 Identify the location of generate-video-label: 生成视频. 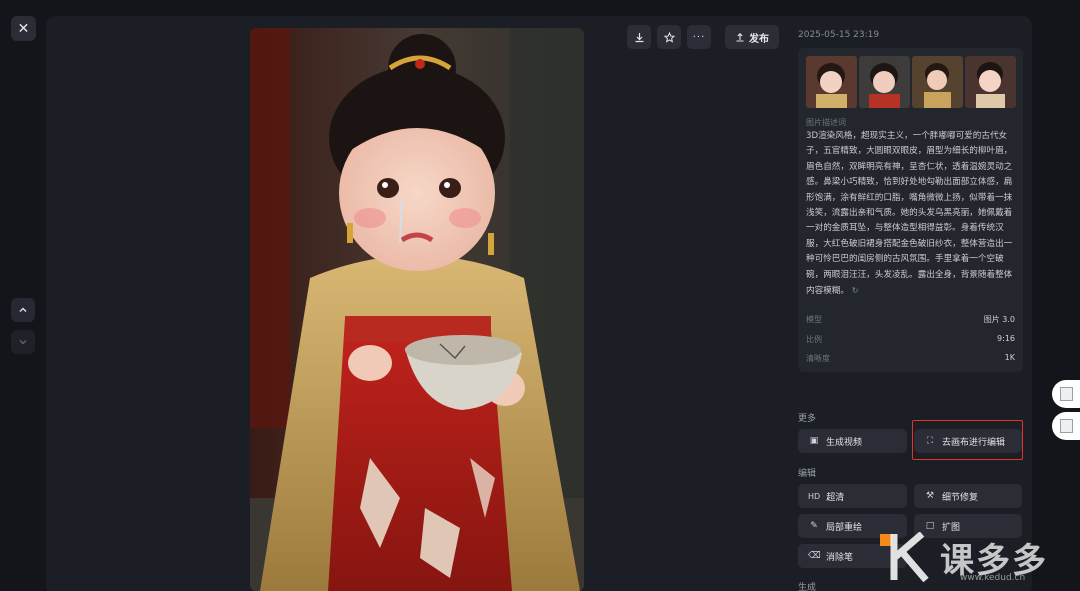
(844, 442).